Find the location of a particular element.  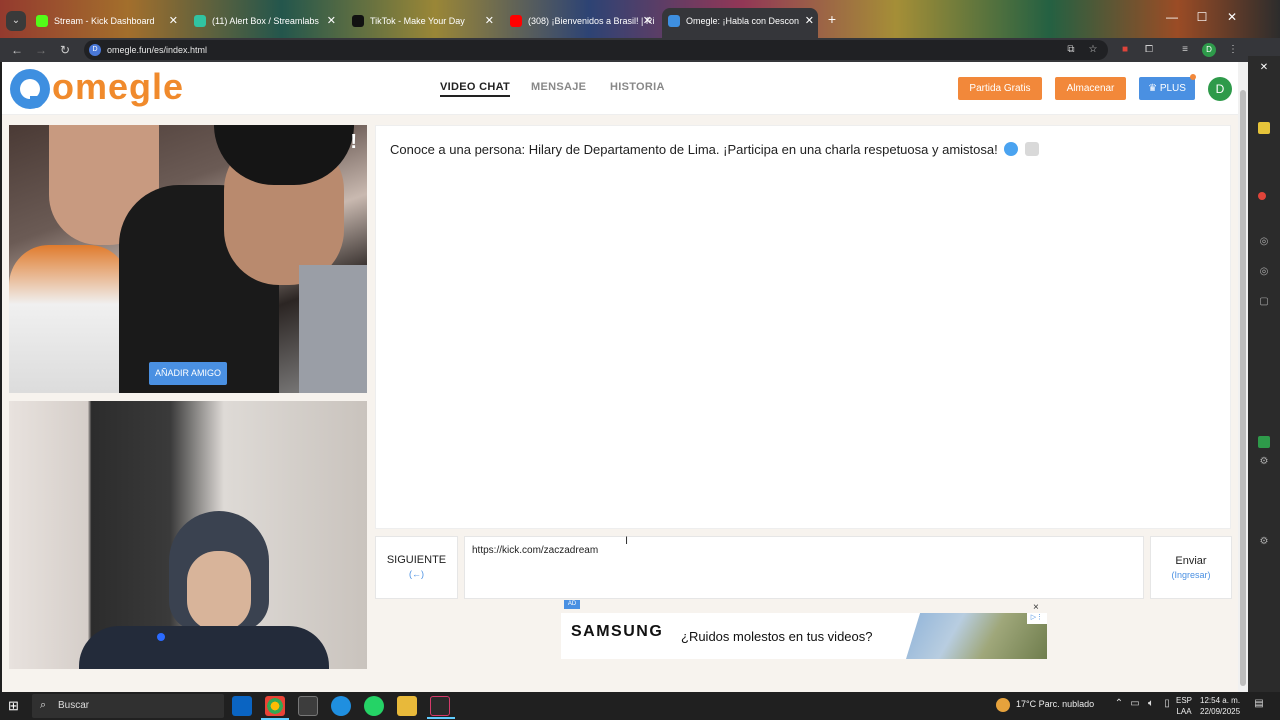

add-friend-button: AÑADIR AMIGO is located at coordinates (188, 373).